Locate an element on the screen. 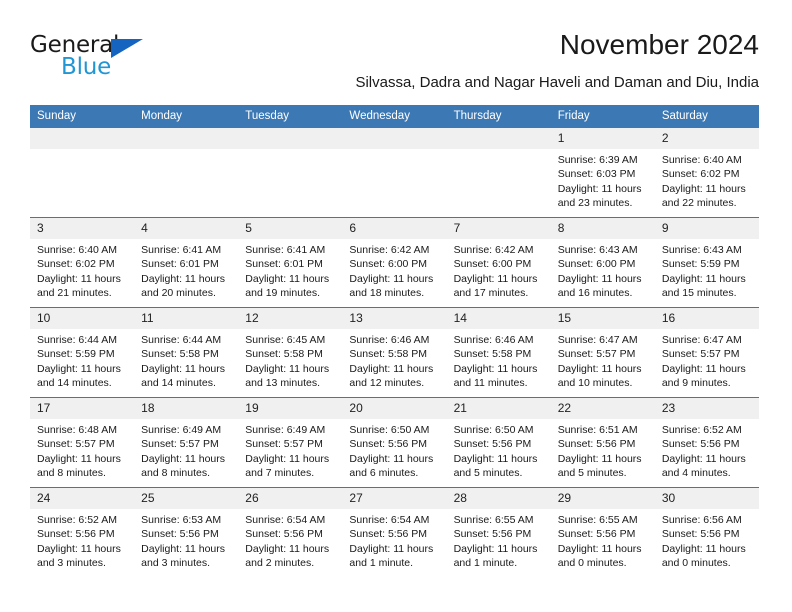 The image size is (792, 612). sunrise-text: Sunrise: 6:42 AM is located at coordinates (493, 250).